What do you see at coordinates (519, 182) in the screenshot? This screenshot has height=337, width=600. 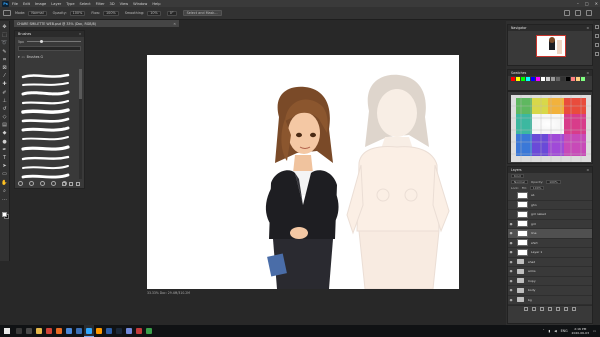 I see `blend-mode-select: Normal` at bounding box center [519, 182].